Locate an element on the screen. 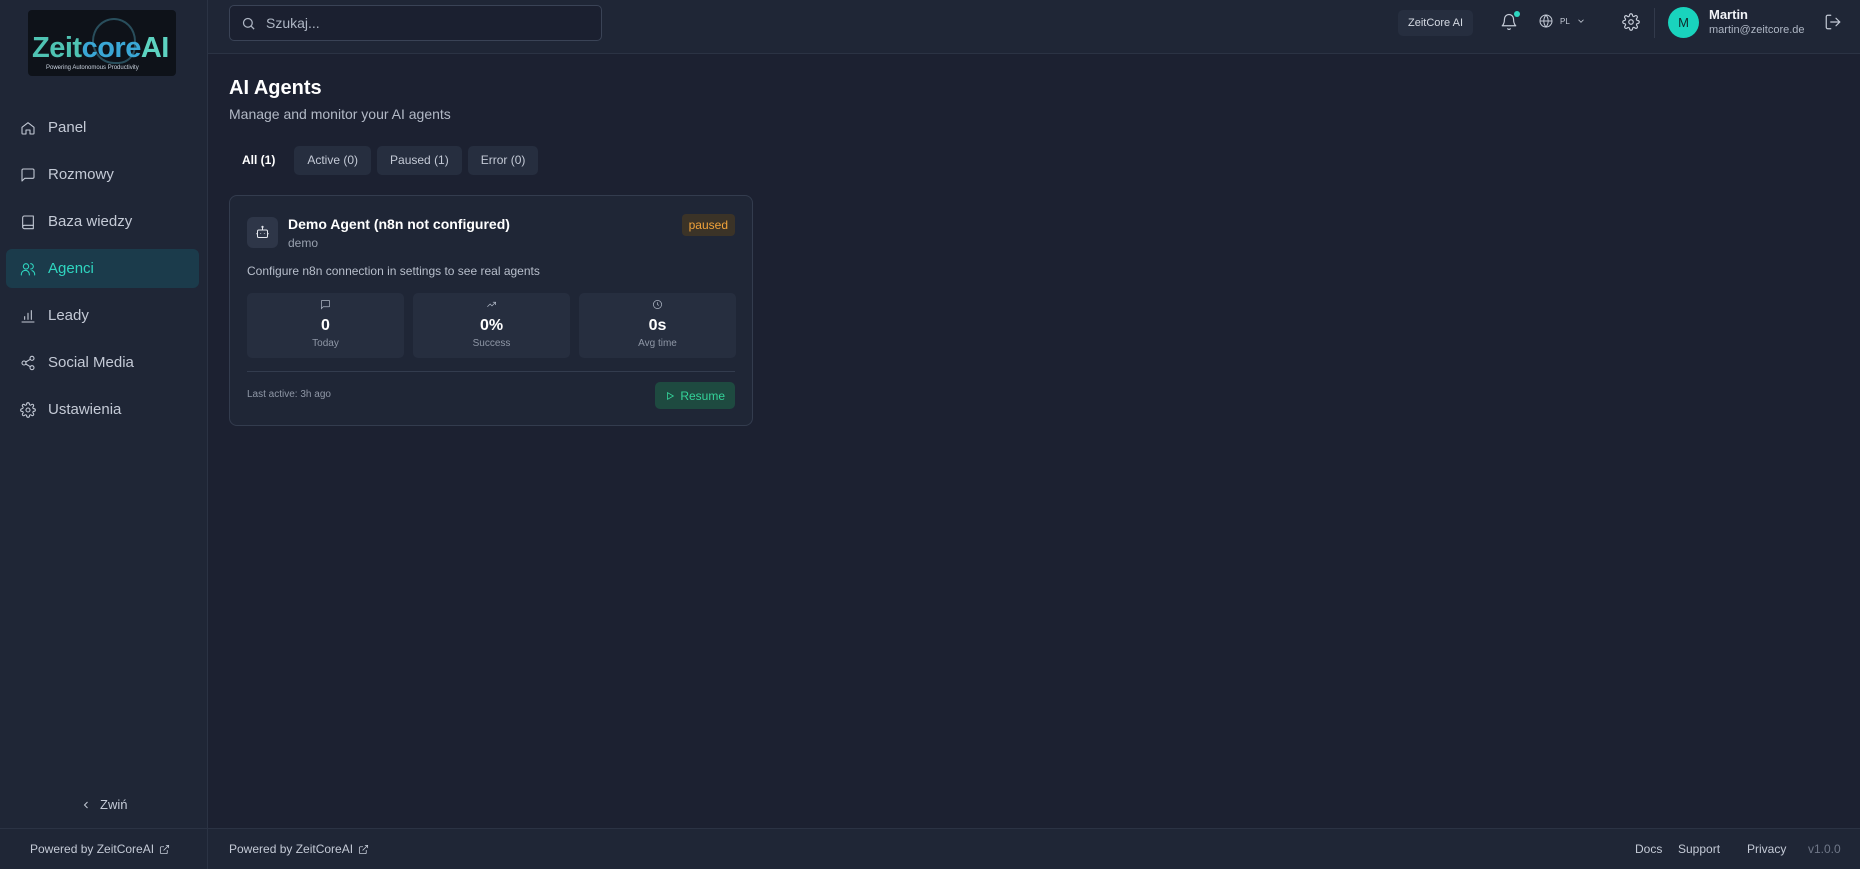 The image size is (1860, 869). header-divider is located at coordinates (1654, 23).